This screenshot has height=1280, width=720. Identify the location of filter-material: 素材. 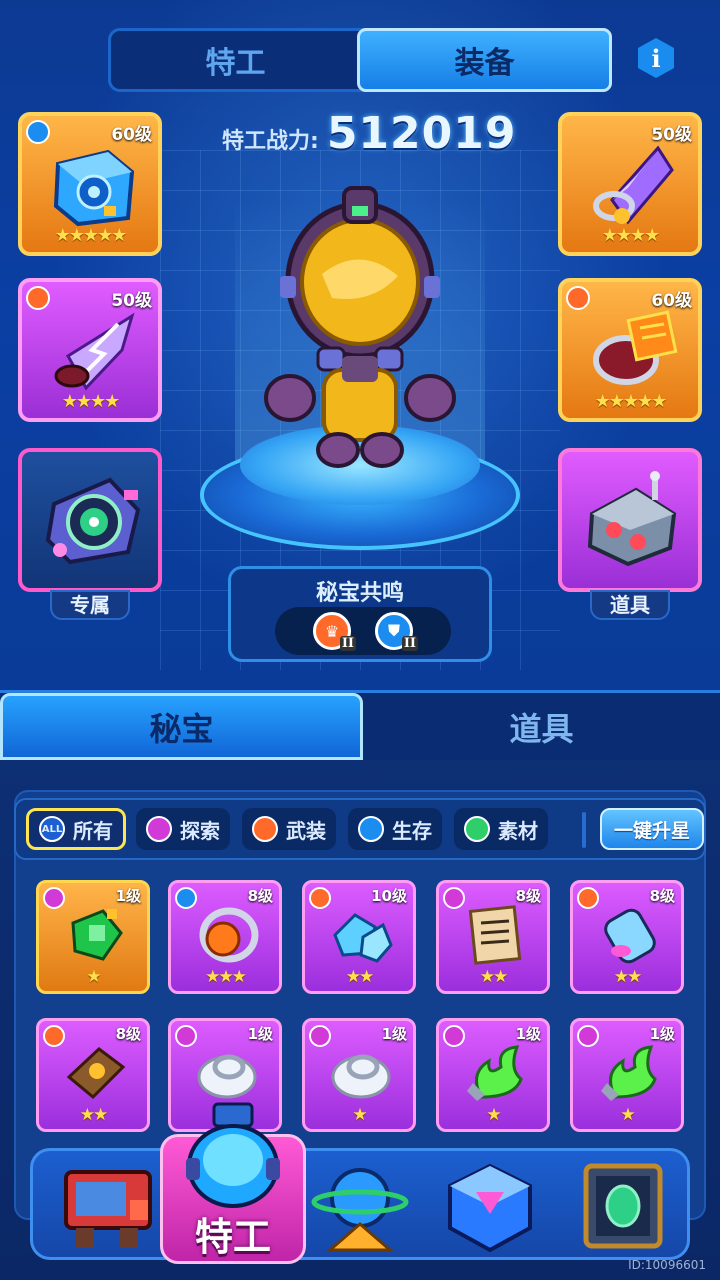
(501, 829).